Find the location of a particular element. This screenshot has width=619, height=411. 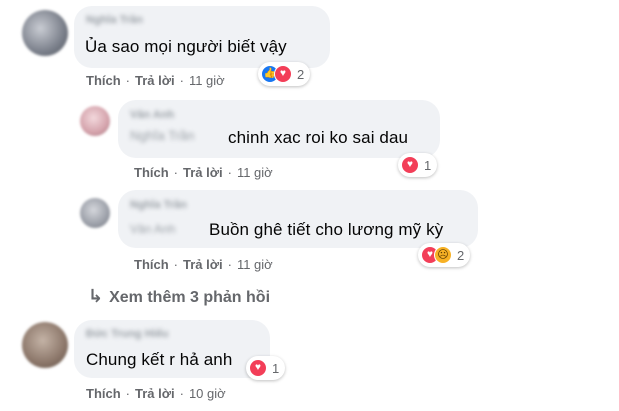

timestamp: 10 giờ is located at coordinates (207, 393).